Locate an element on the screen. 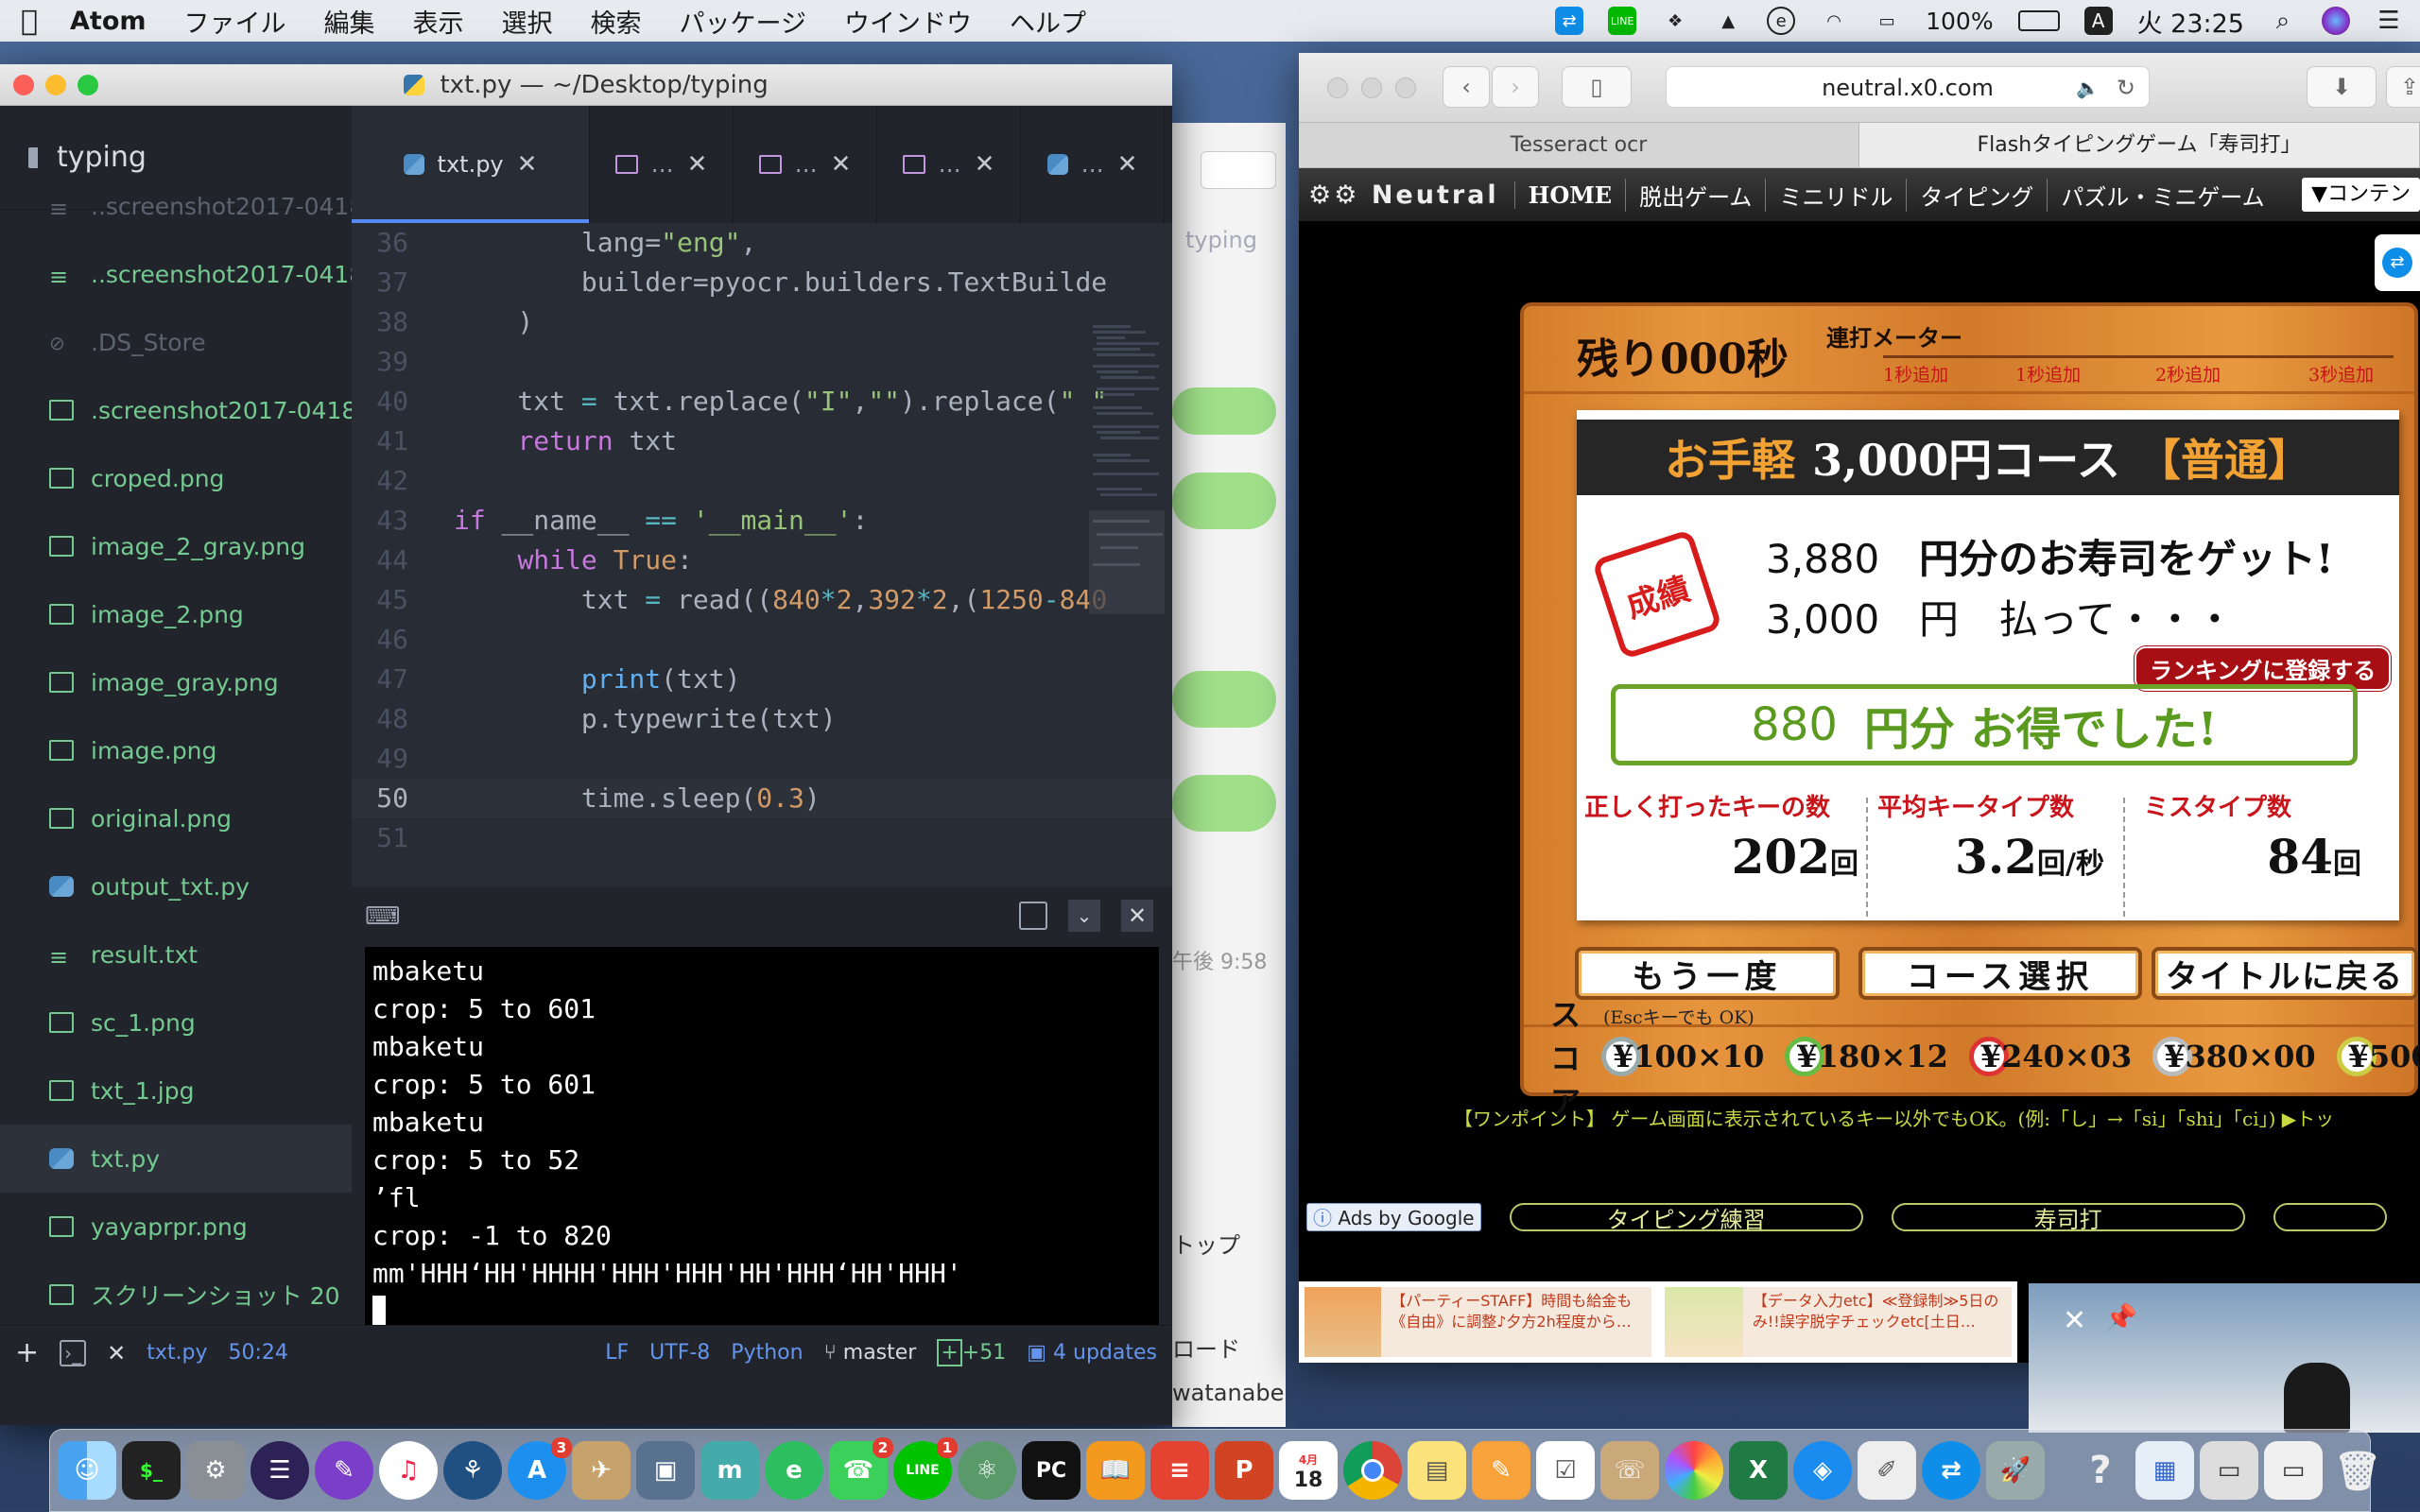  code-line: 39 is located at coordinates (762, 362).